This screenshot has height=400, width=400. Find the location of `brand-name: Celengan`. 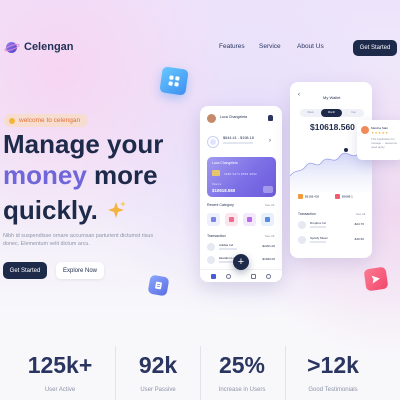

brand-name: Celengan is located at coordinates (49, 47).